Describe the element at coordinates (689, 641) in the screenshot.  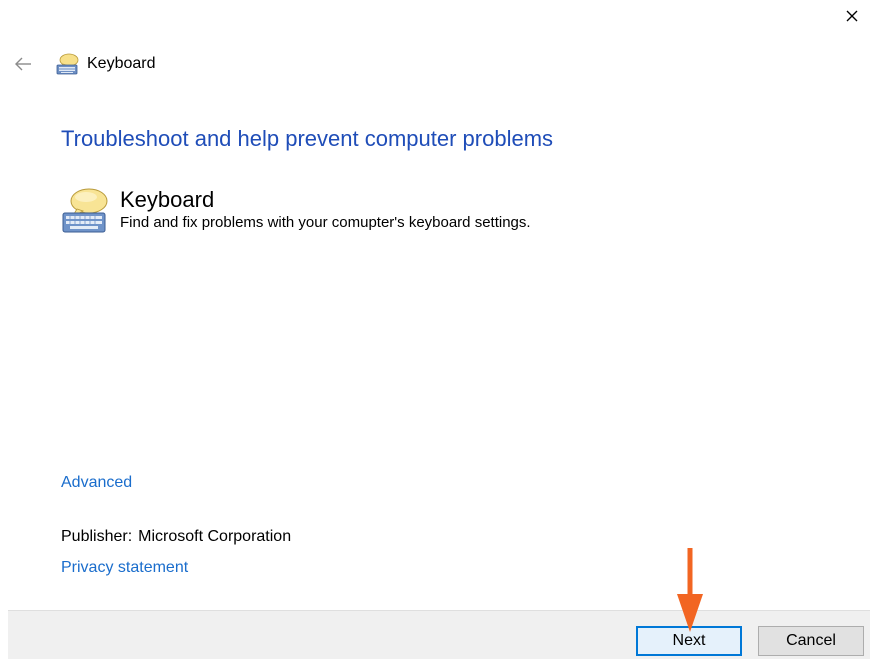
I see `next-button: Next` at that location.